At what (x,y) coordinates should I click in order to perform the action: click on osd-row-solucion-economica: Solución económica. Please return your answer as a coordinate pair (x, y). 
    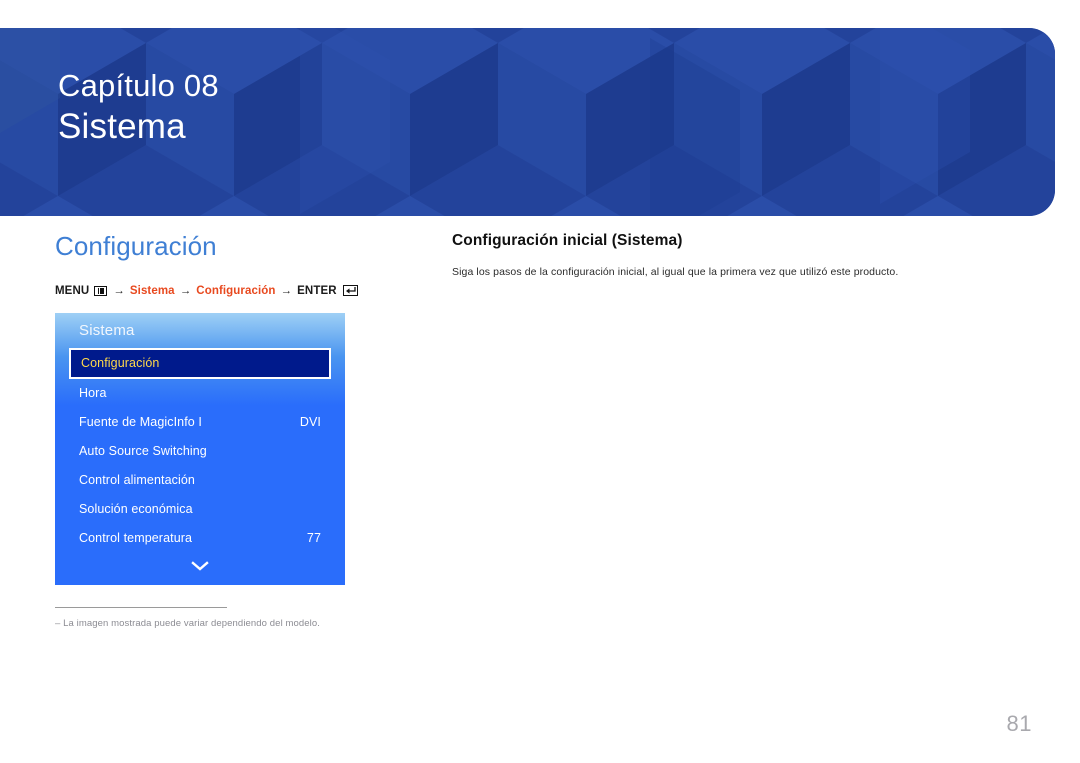
    Looking at the image, I should click on (200, 509).